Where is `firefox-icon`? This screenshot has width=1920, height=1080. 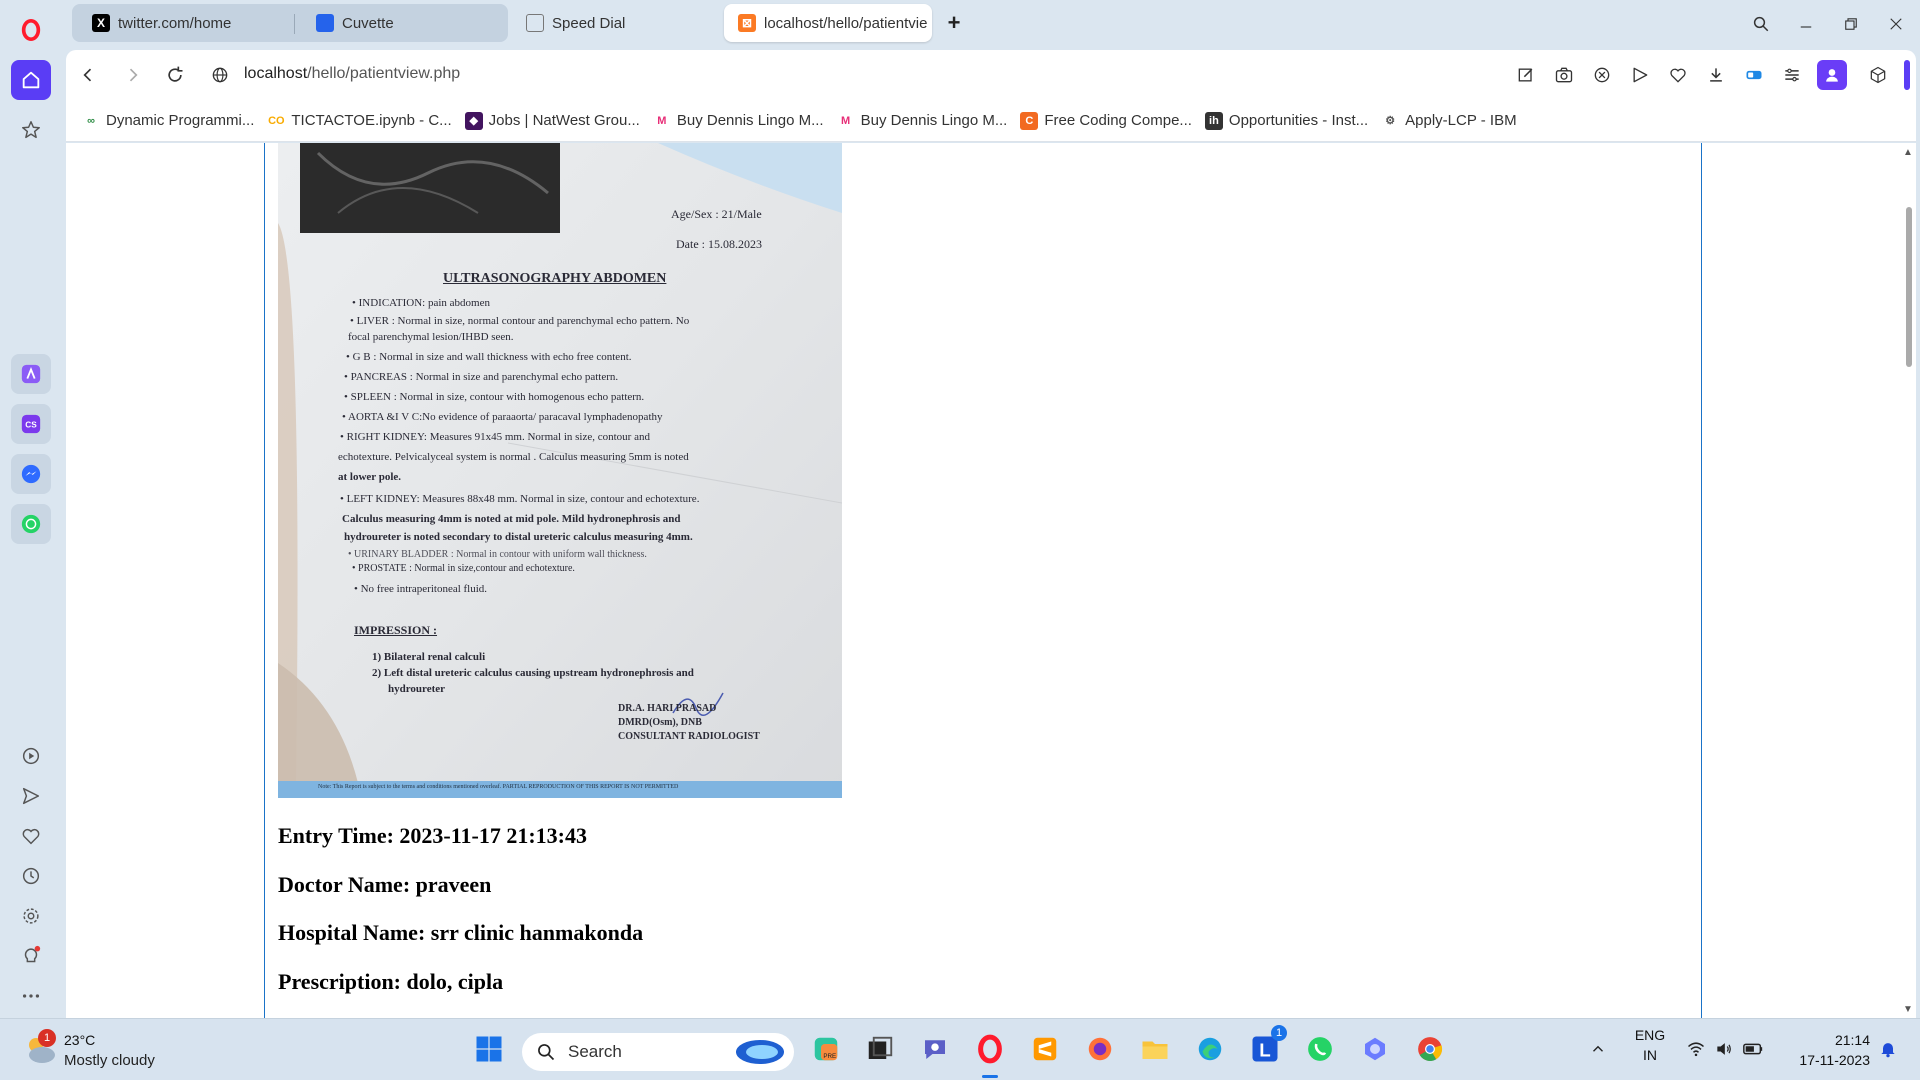 firefox-icon is located at coordinates (1100, 1049).